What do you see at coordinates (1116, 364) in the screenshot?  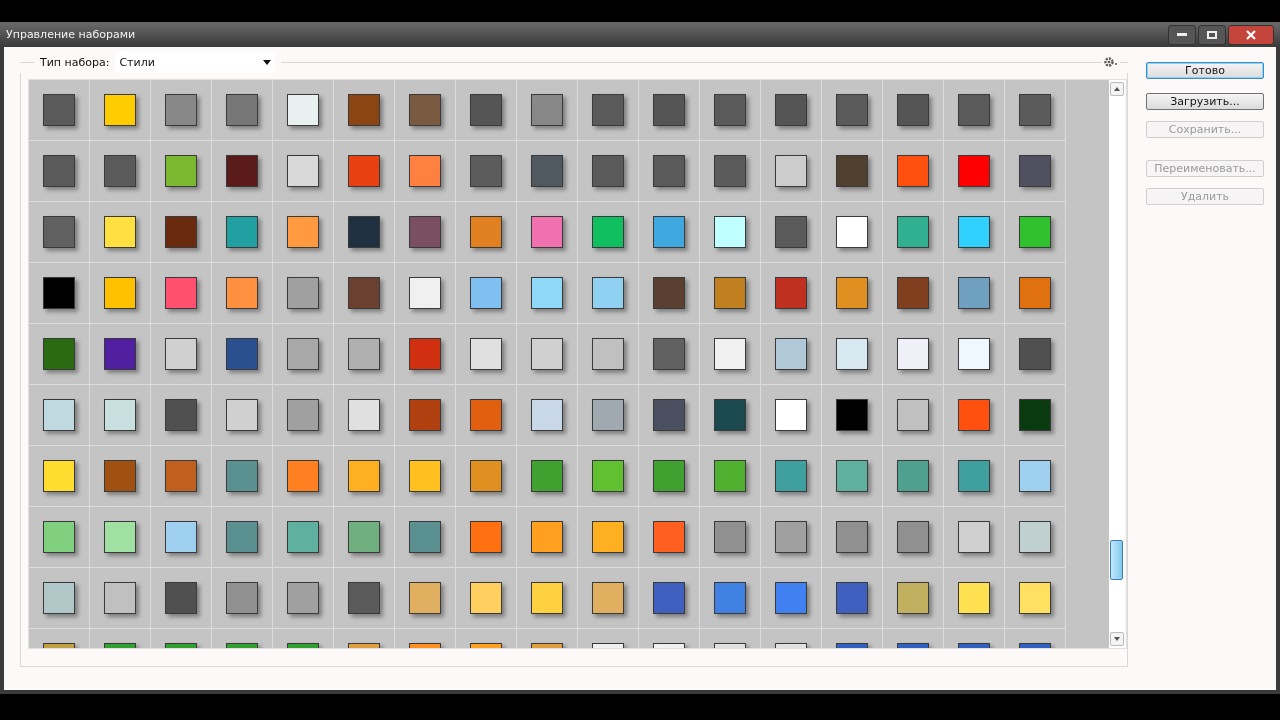 I see `scrollbar` at bounding box center [1116, 364].